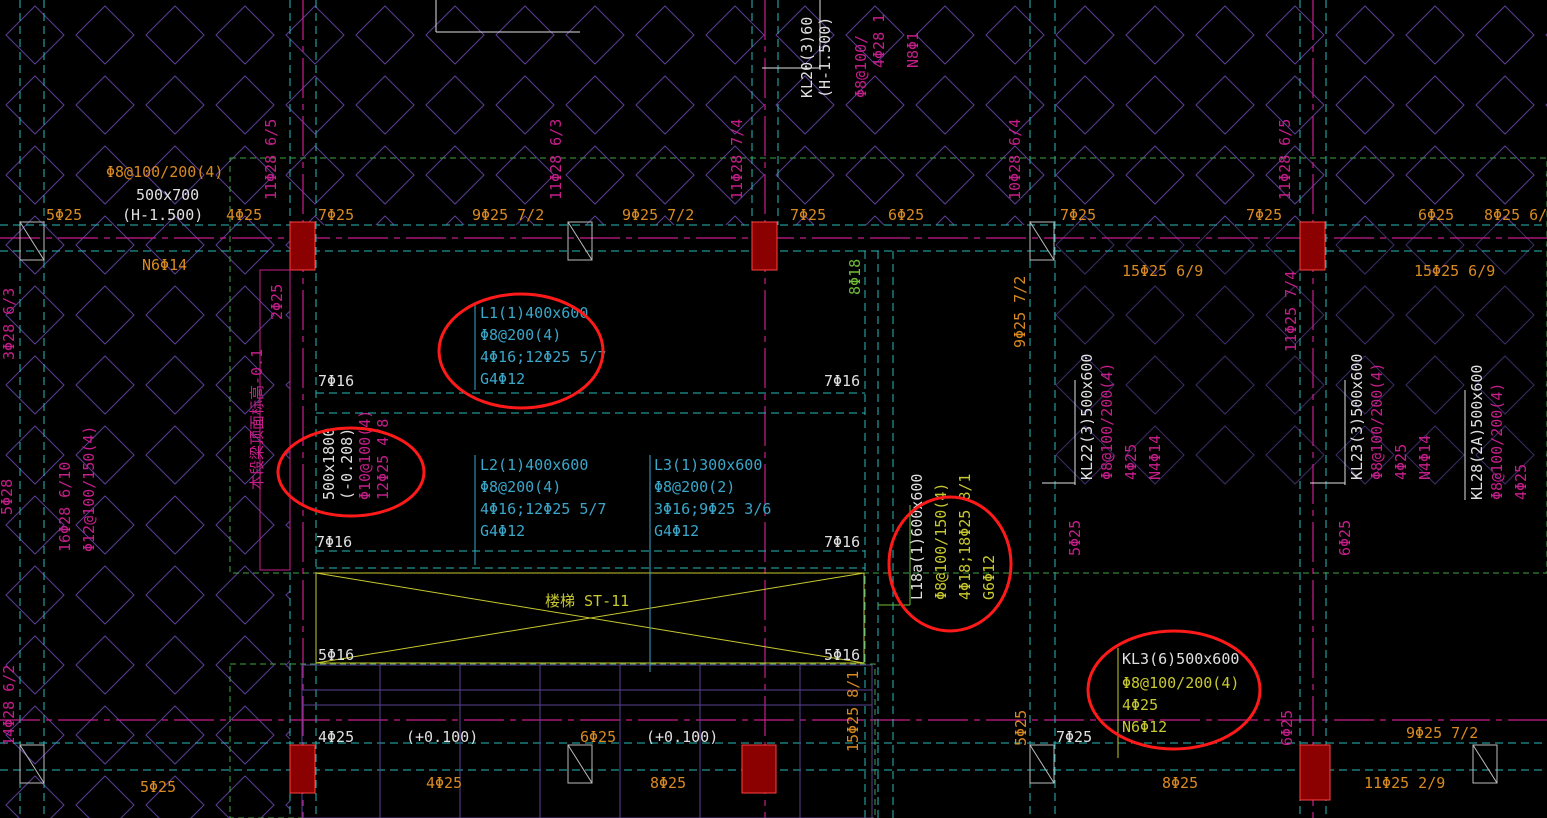  I want to click on kl22-line: Φ8@100/200(4), so click(1107, 421).